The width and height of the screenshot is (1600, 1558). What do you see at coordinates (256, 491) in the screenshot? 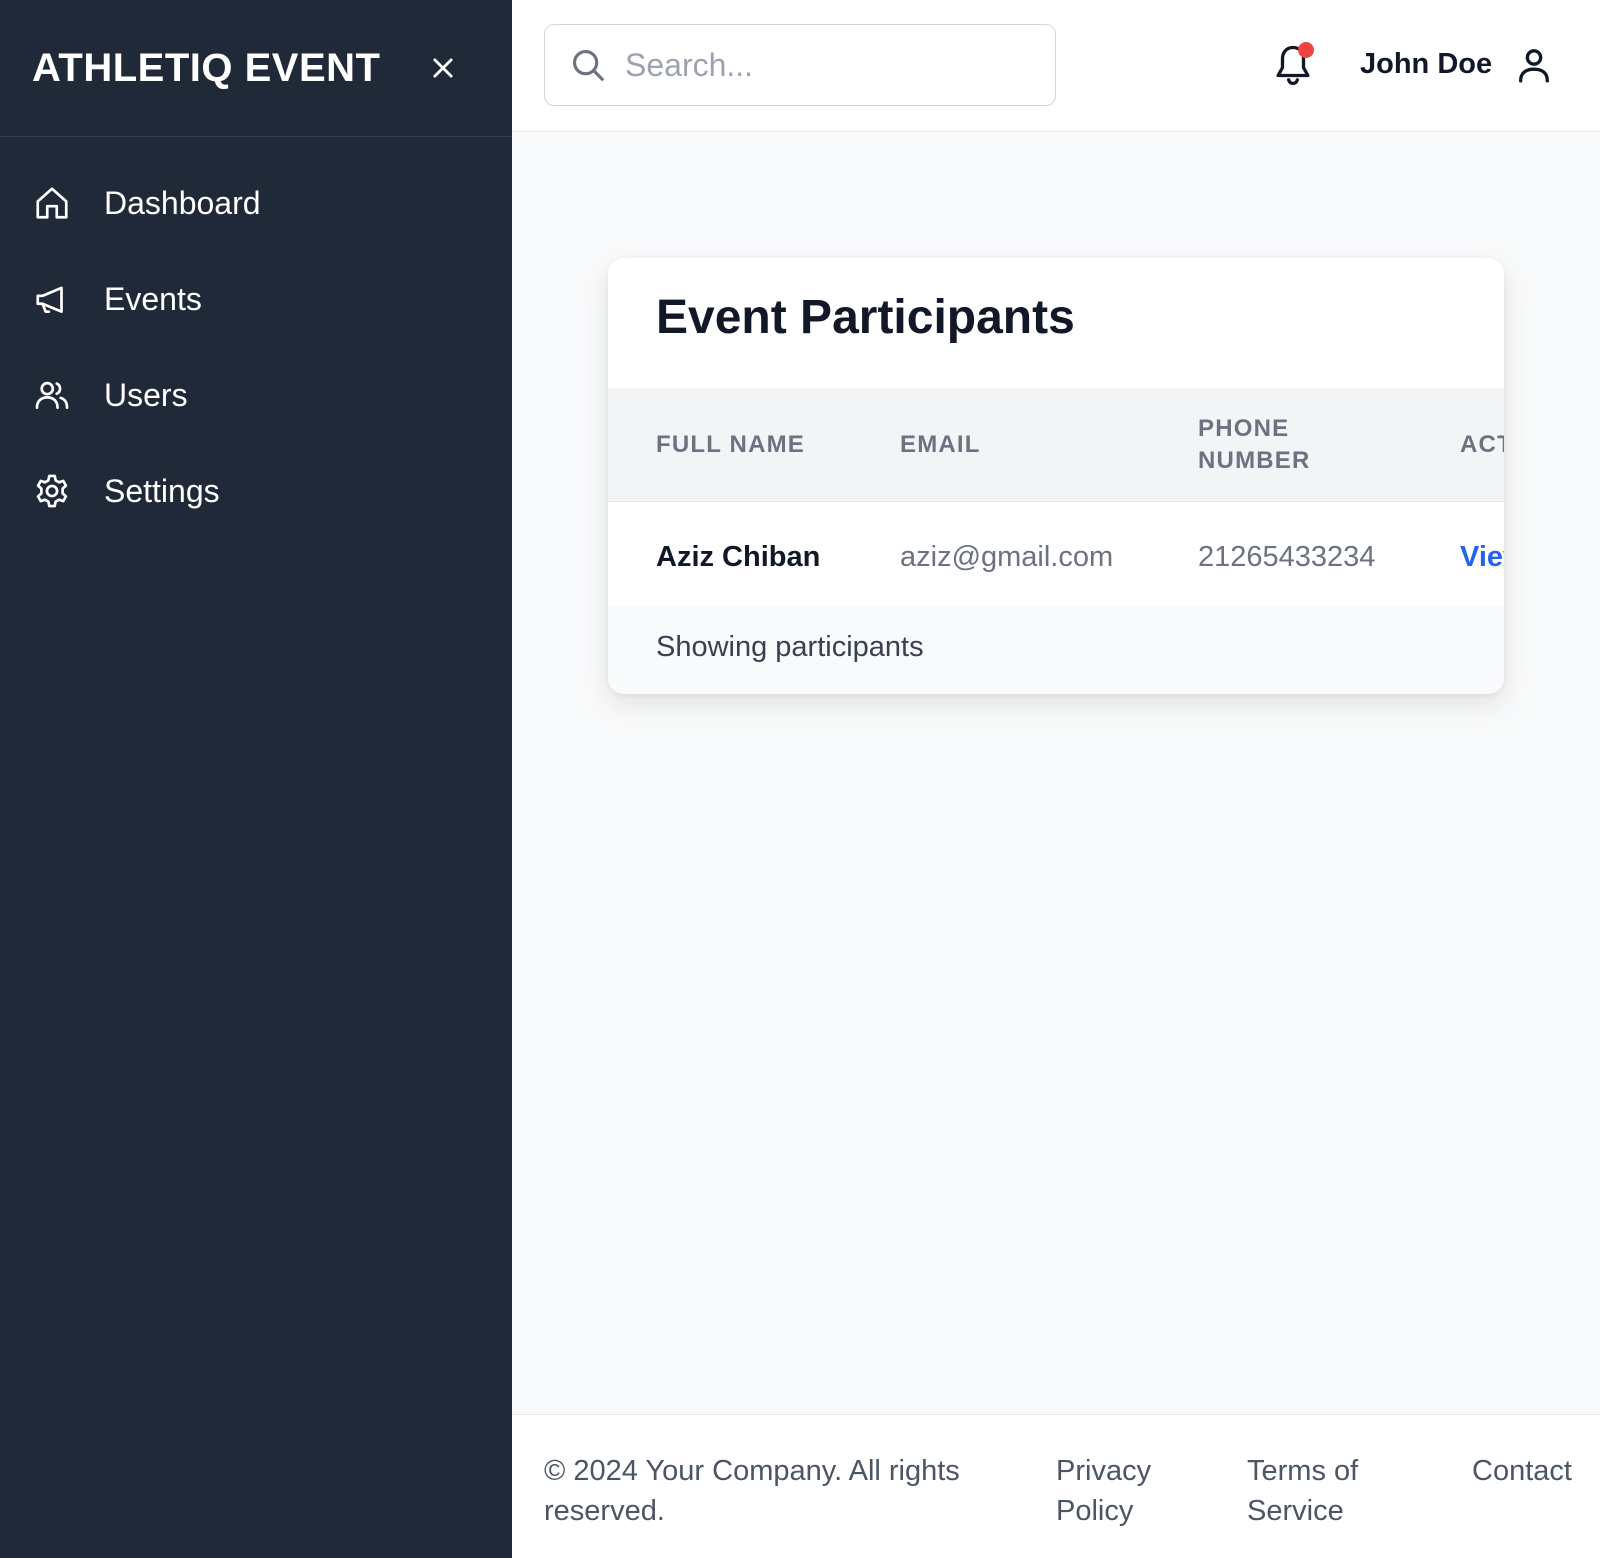
I see `sidebar-item-settings: Settings` at bounding box center [256, 491].